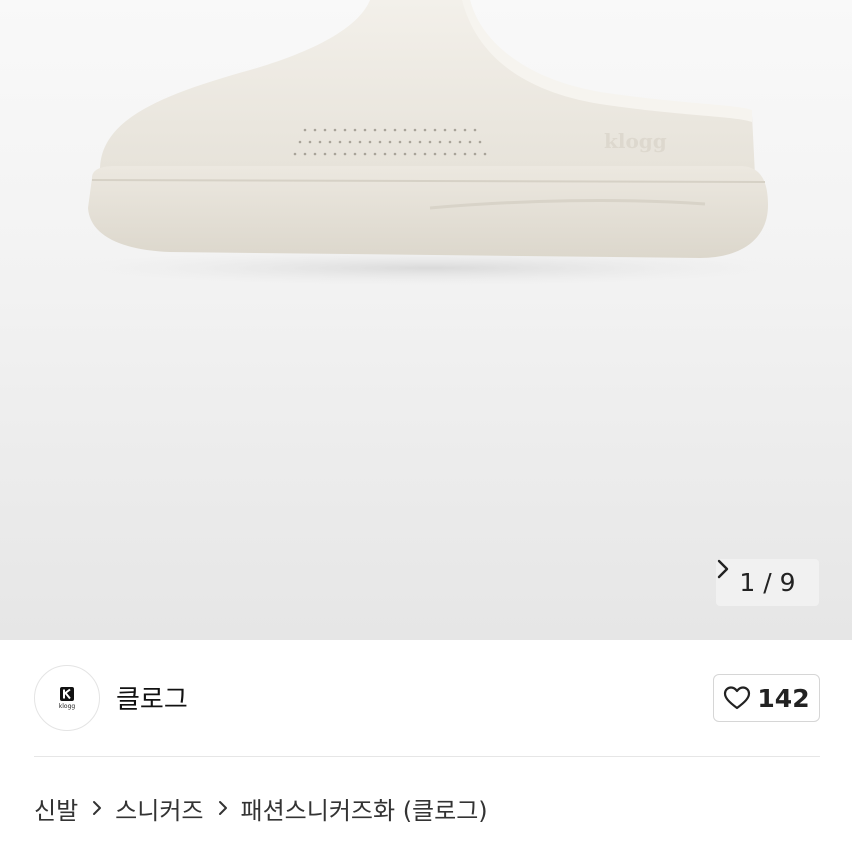  What do you see at coordinates (787, 582) in the screenshot?
I see `total-image-count: 9` at bounding box center [787, 582].